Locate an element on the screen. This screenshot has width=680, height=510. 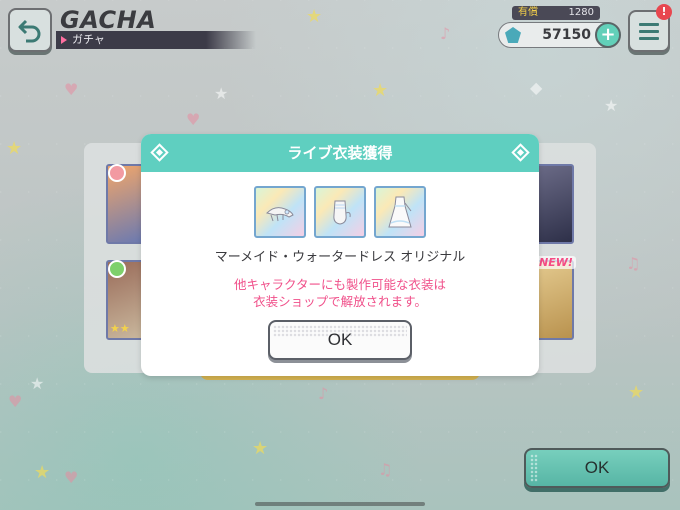
gem-balance: 57150 + is located at coordinates (559, 35).